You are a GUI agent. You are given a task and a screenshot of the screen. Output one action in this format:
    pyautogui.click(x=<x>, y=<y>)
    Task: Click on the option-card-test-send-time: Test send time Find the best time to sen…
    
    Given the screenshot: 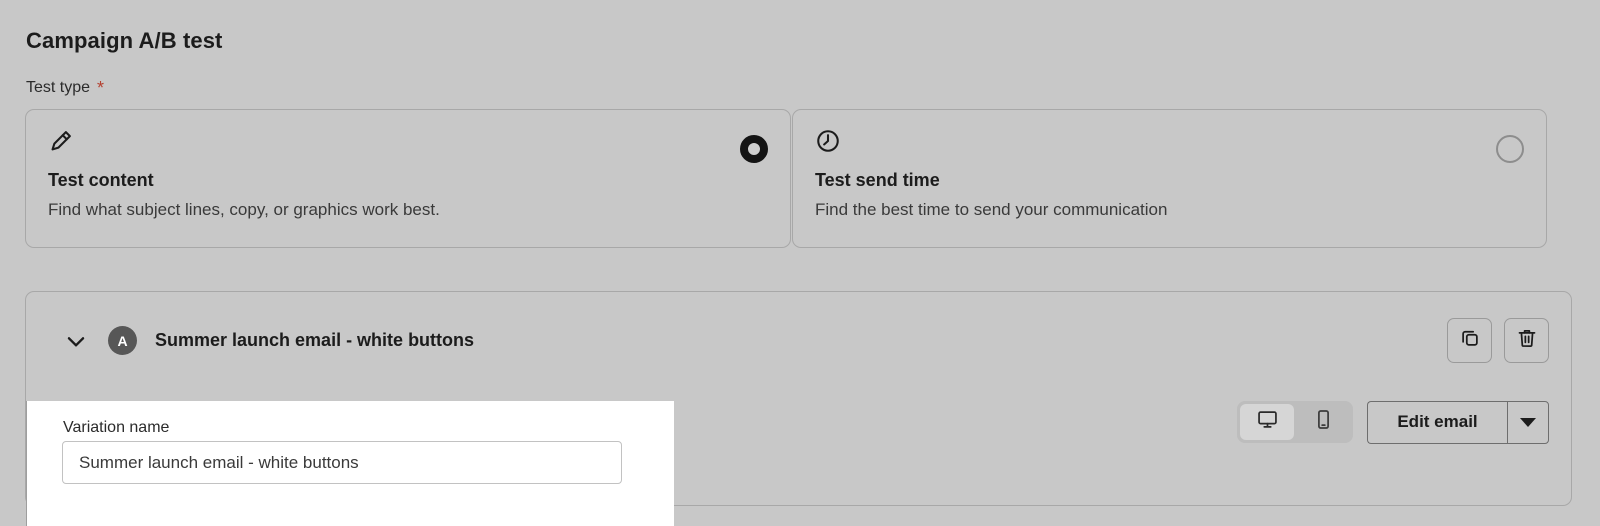 What is the action you would take?
    pyautogui.click(x=1169, y=178)
    